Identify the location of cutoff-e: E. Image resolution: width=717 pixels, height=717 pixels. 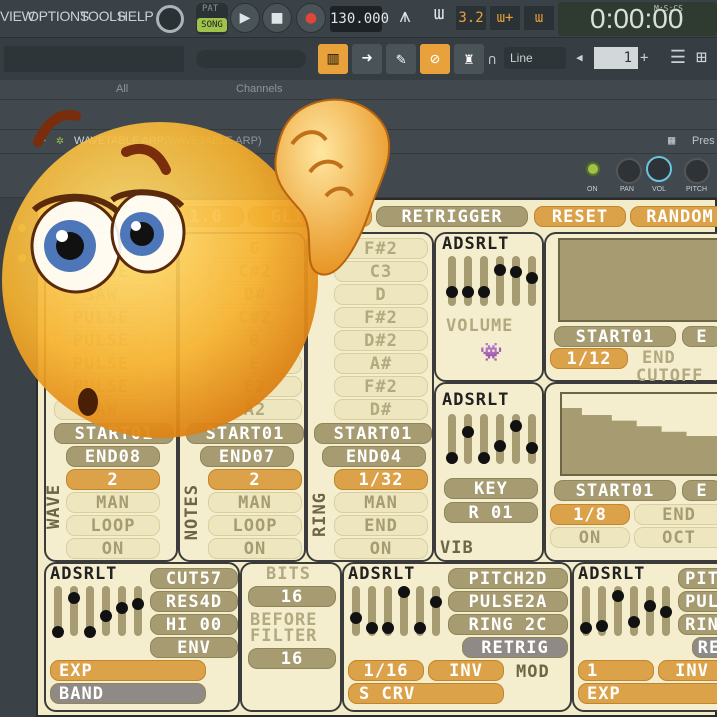
(699, 336).